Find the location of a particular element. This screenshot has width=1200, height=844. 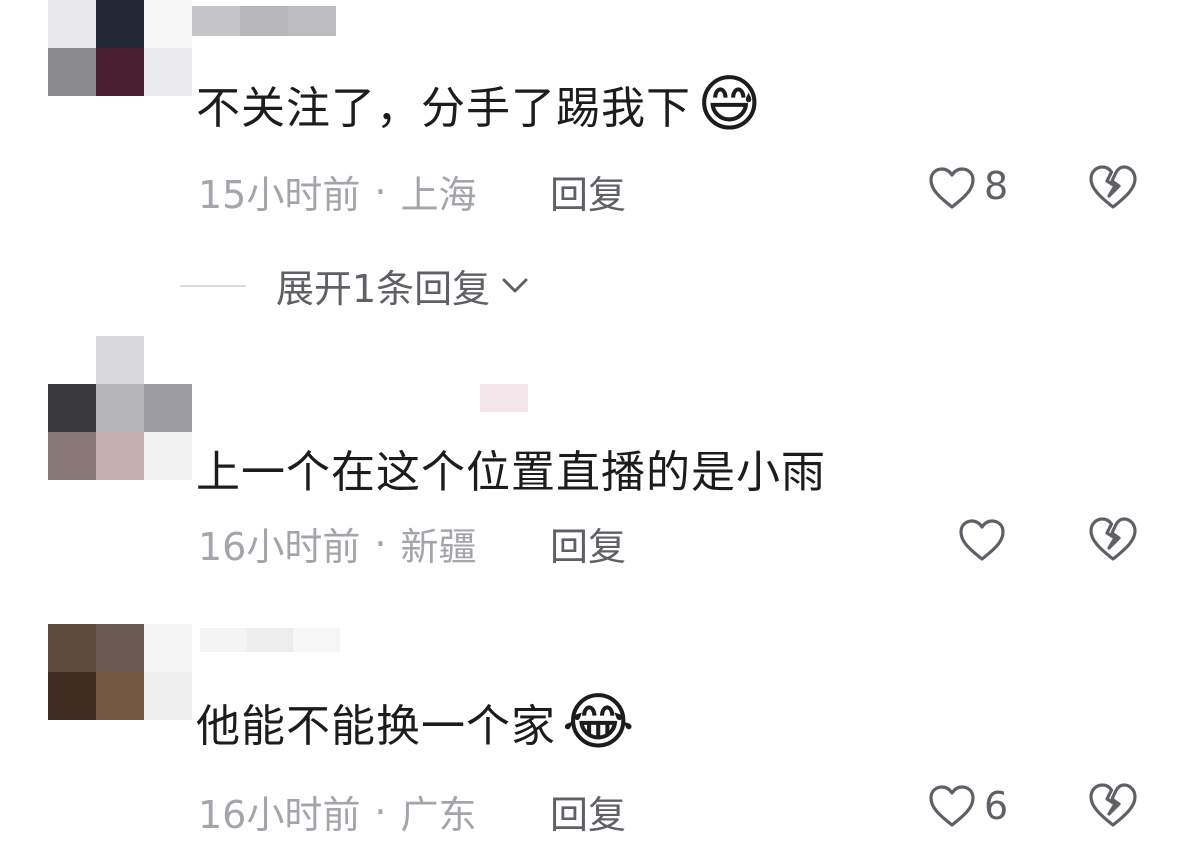

like-count: 6 is located at coordinates (996, 806).